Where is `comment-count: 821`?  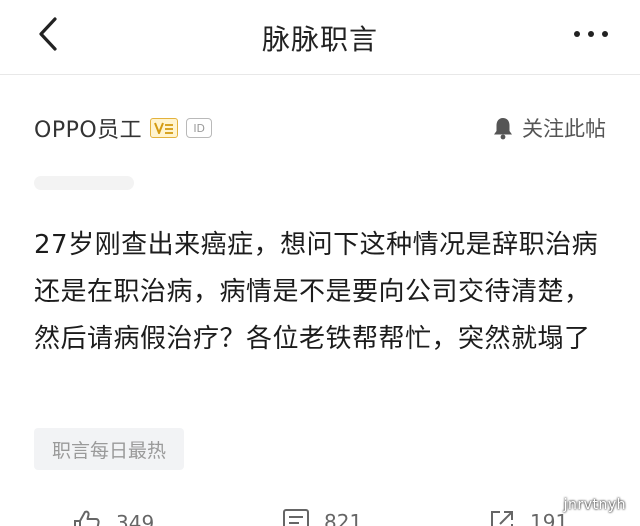 comment-count: 821 is located at coordinates (343, 518).